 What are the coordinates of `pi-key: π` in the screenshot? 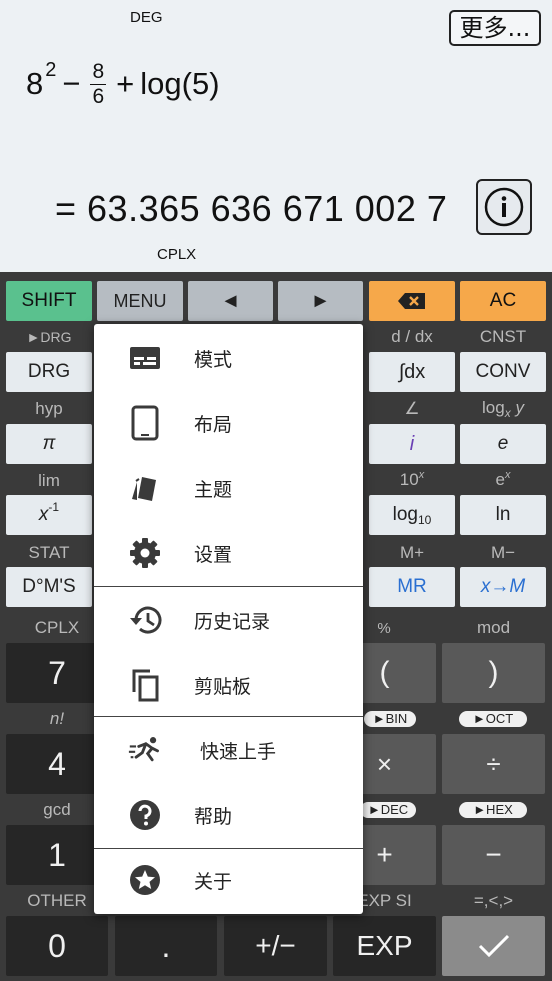 It's located at (49, 444).